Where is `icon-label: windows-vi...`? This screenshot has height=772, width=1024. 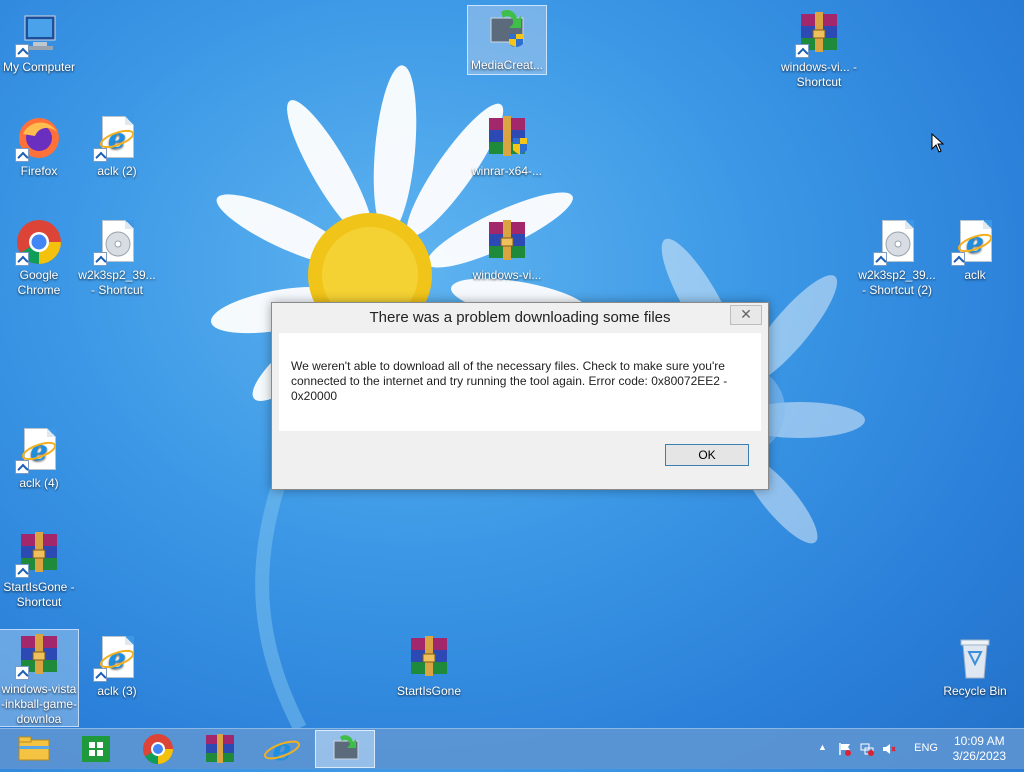
icon-label: windows-vi... is located at coordinates (507, 275).